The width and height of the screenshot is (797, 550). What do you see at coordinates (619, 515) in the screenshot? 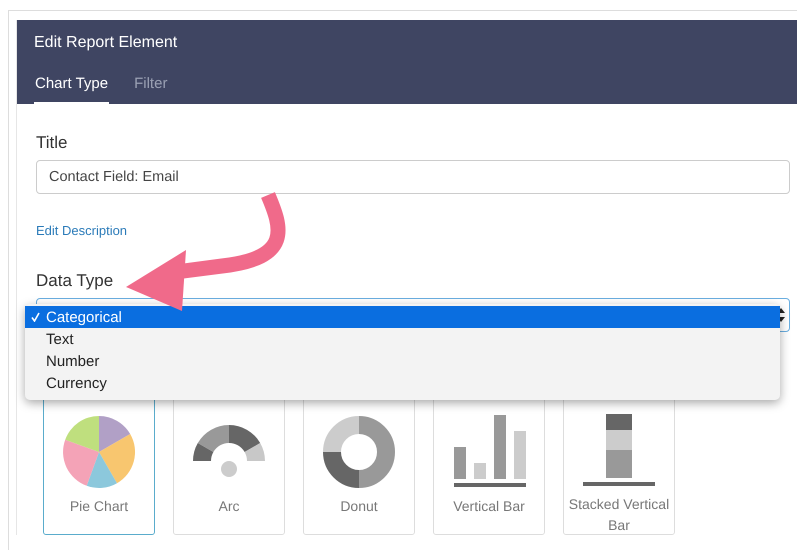
I see `chart-type-label: Stacked Vertical Bar` at bounding box center [619, 515].